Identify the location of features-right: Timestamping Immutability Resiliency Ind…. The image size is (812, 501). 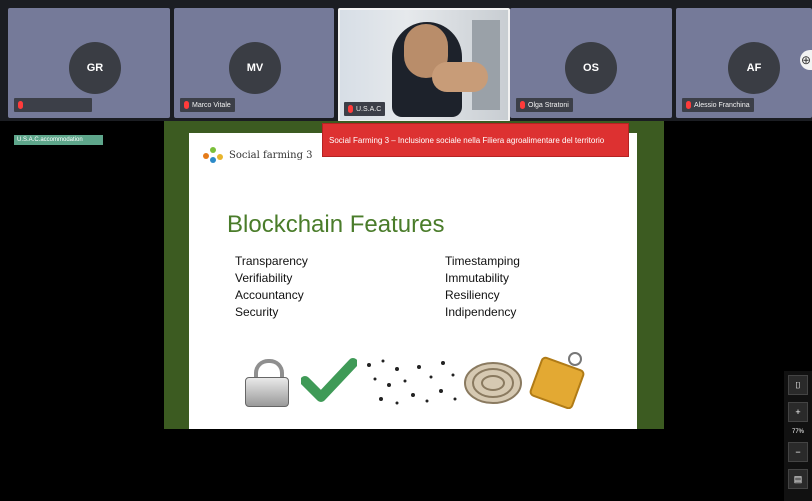
(482, 287).